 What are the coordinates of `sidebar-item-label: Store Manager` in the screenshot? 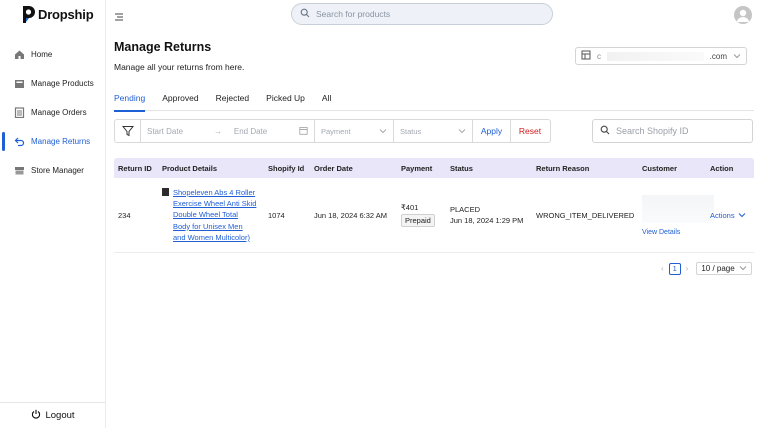 It's located at (57, 170).